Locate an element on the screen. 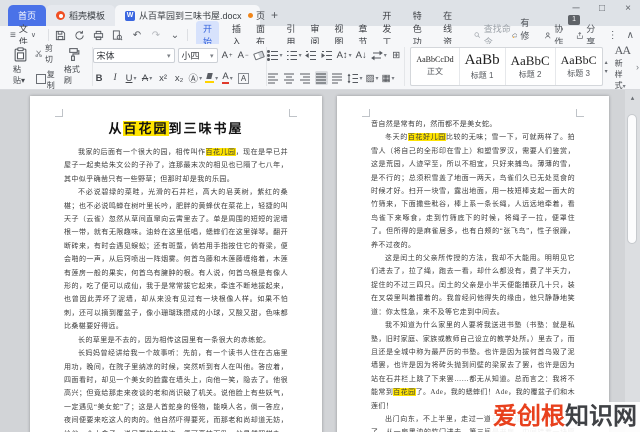 This screenshot has height=432, width=640. print-button is located at coordinates (99, 35).